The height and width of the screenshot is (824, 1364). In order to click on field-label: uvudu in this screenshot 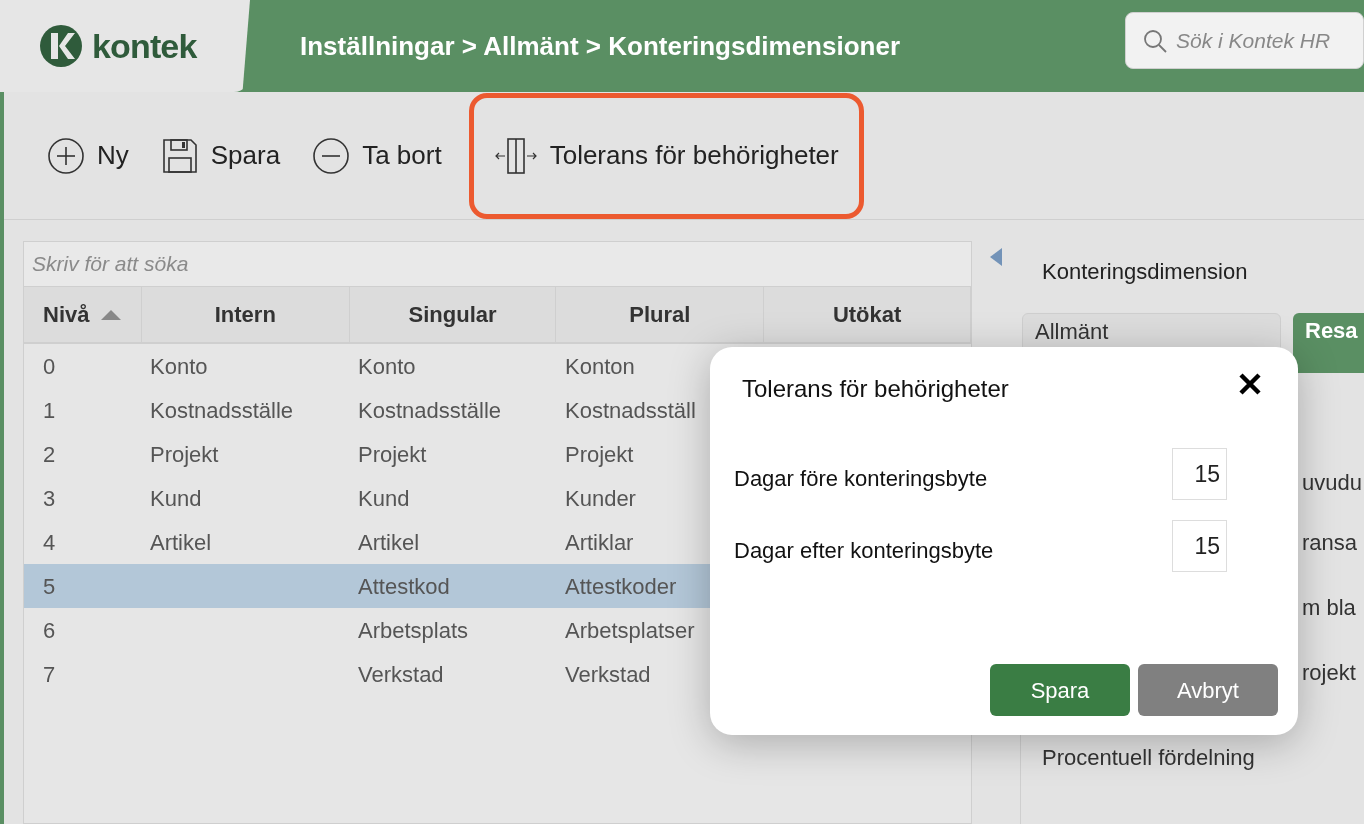, I will do `click(1332, 483)`.